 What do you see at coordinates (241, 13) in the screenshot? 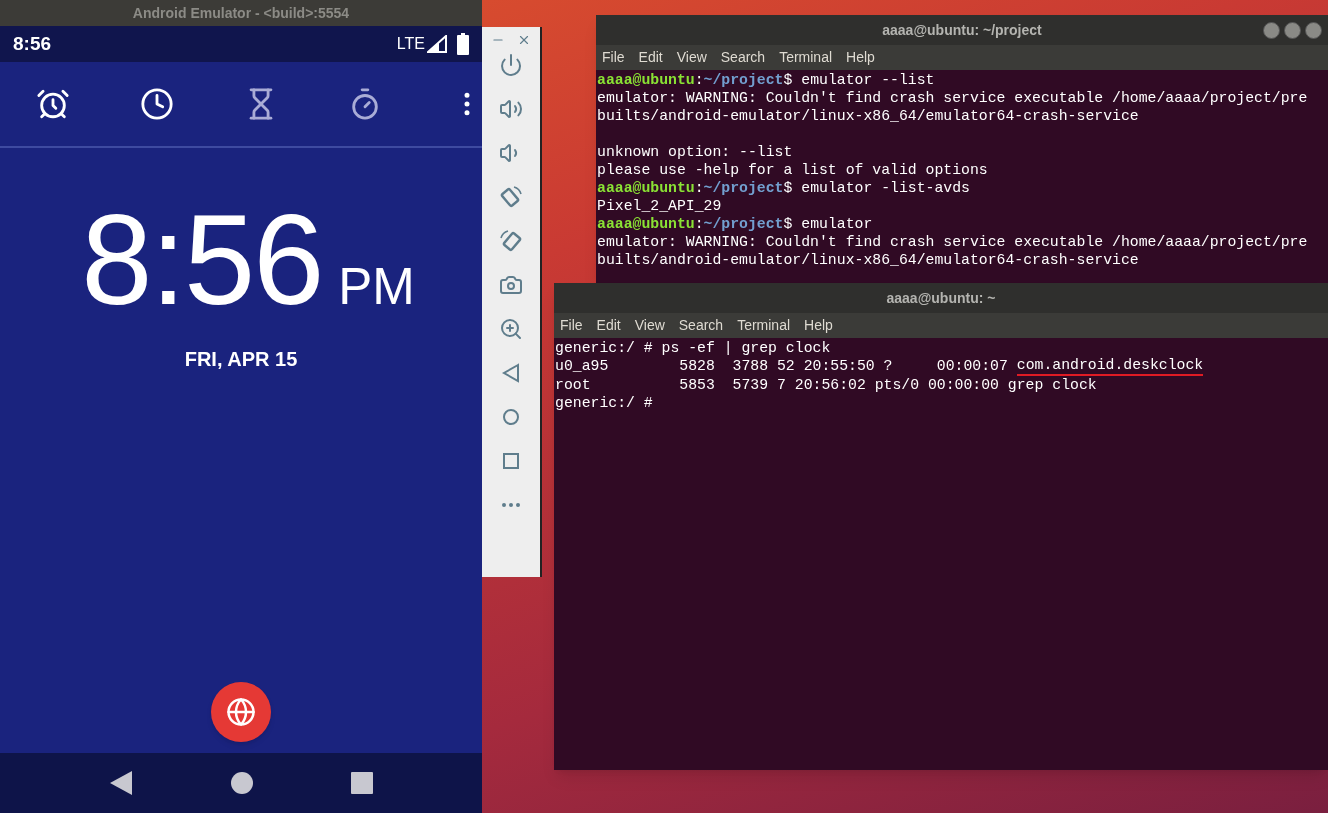
I see `window-title: Android Emulator - <build>:5554` at bounding box center [241, 13].